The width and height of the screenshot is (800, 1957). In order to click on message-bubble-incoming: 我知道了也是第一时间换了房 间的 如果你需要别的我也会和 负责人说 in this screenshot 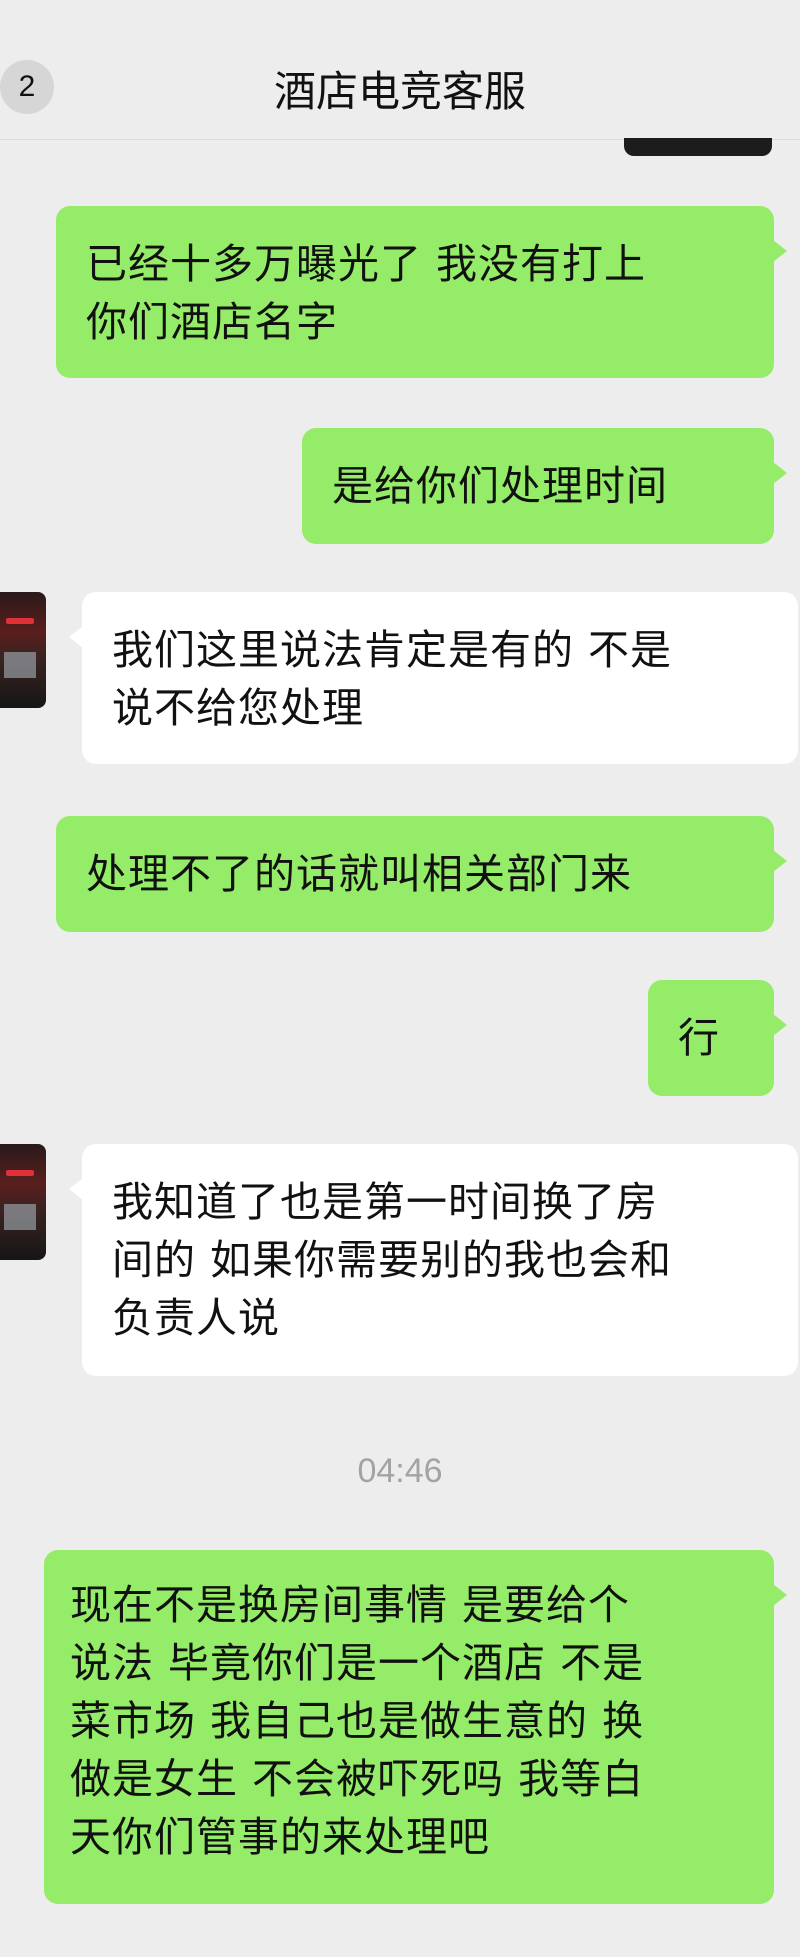, I will do `click(433, 1260)`.